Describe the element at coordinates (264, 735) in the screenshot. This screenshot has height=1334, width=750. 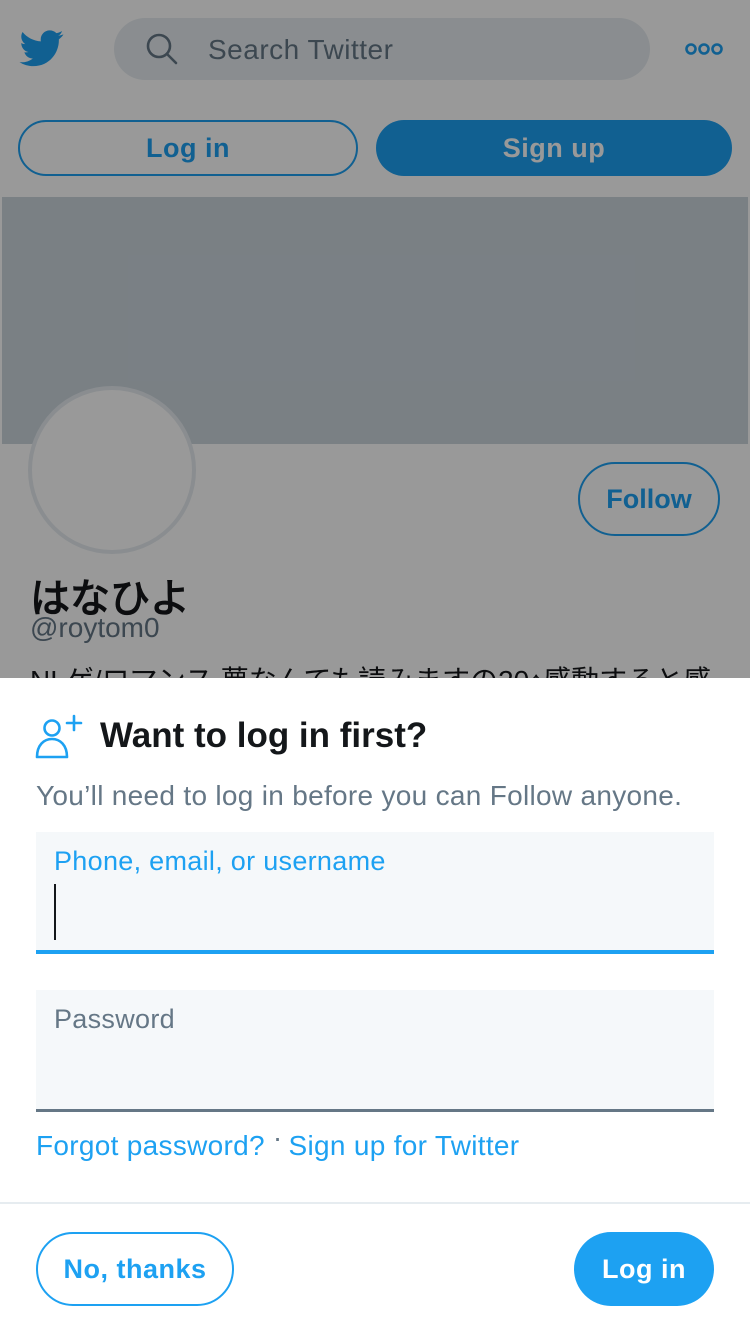
I see `sheet-title: Want to log in first?` at that location.